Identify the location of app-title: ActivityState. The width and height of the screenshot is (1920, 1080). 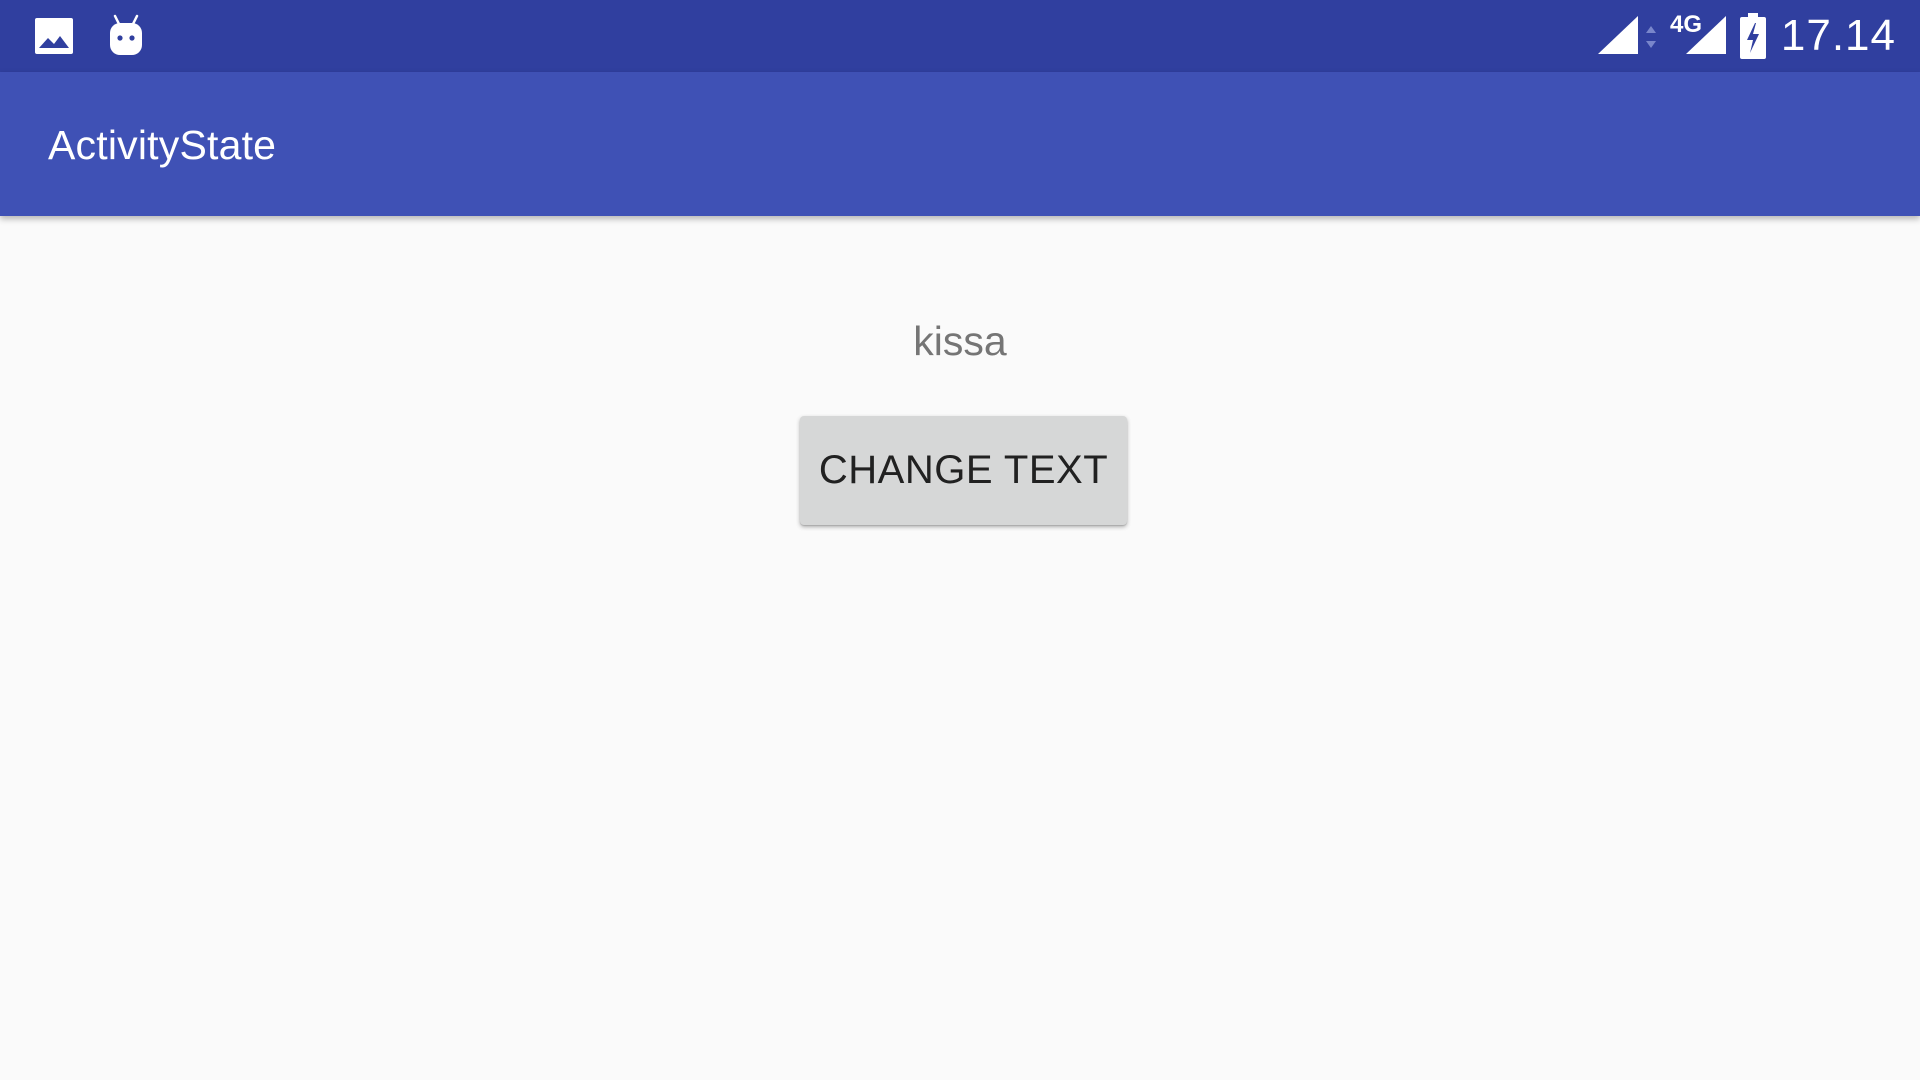
(162, 145).